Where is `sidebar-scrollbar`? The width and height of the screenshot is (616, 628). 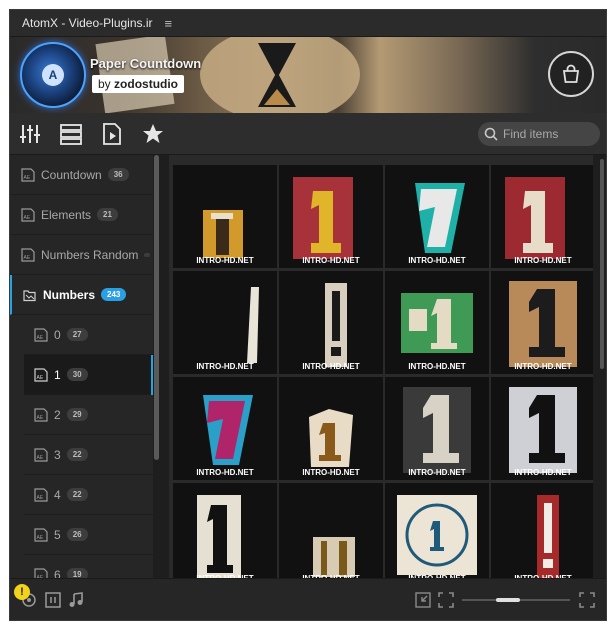
sidebar-scrollbar is located at coordinates (156, 366).